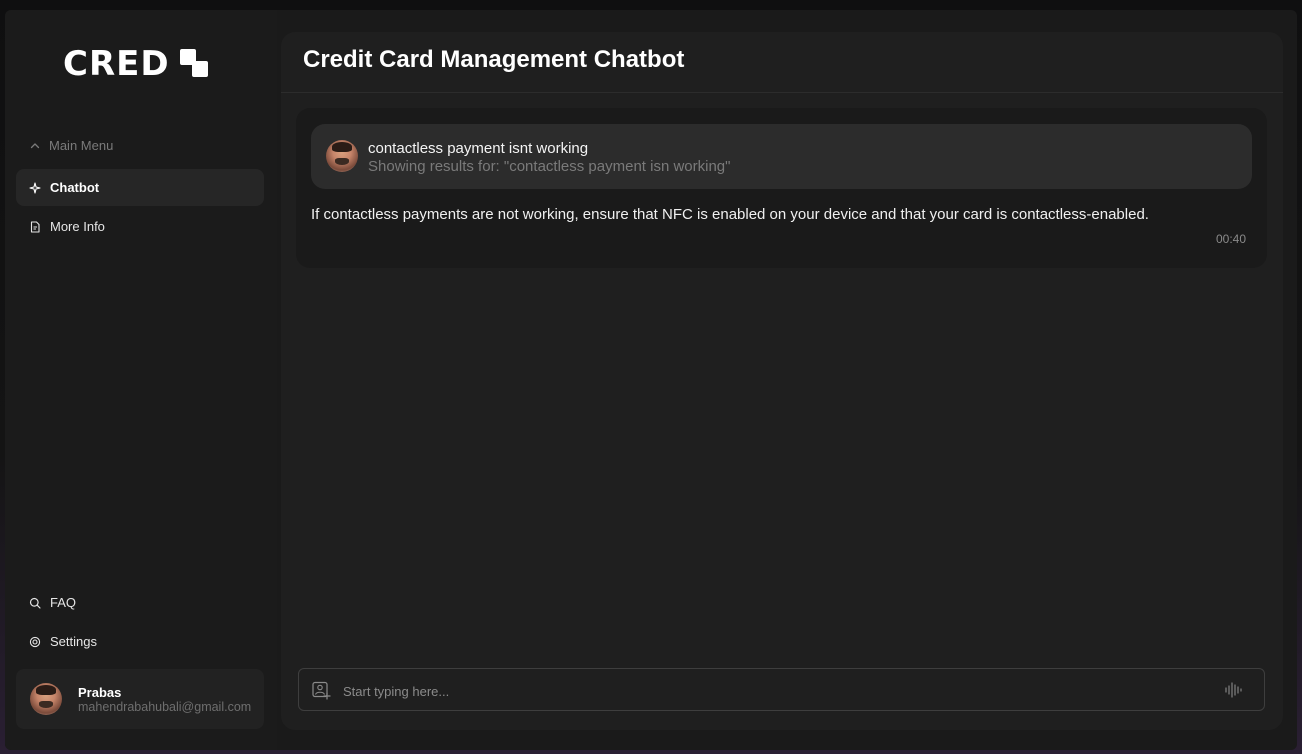 The width and height of the screenshot is (1302, 754). Describe the element at coordinates (35, 642) in the screenshot. I see `gear-icon` at that location.